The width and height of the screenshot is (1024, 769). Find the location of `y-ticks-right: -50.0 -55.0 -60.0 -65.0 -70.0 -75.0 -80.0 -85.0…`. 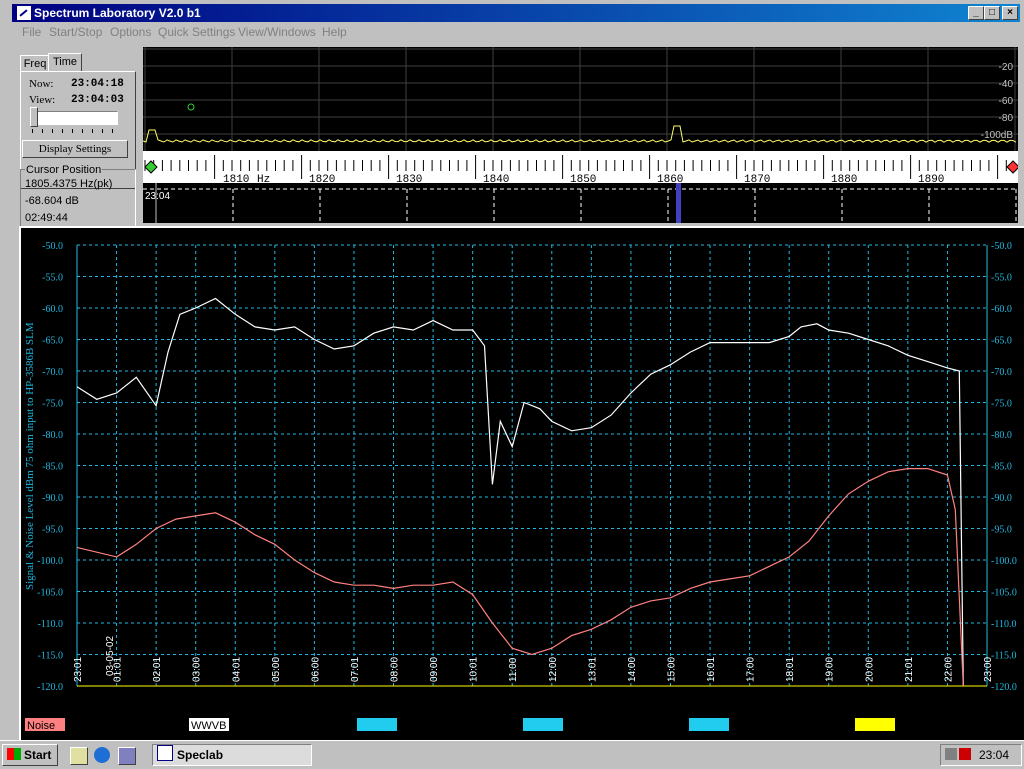

y-ticks-right: -50.0 -55.0 -60.0 -65.0 -70.0 -75.0 -80.0 -85.0… is located at coordinates (1004, 467).